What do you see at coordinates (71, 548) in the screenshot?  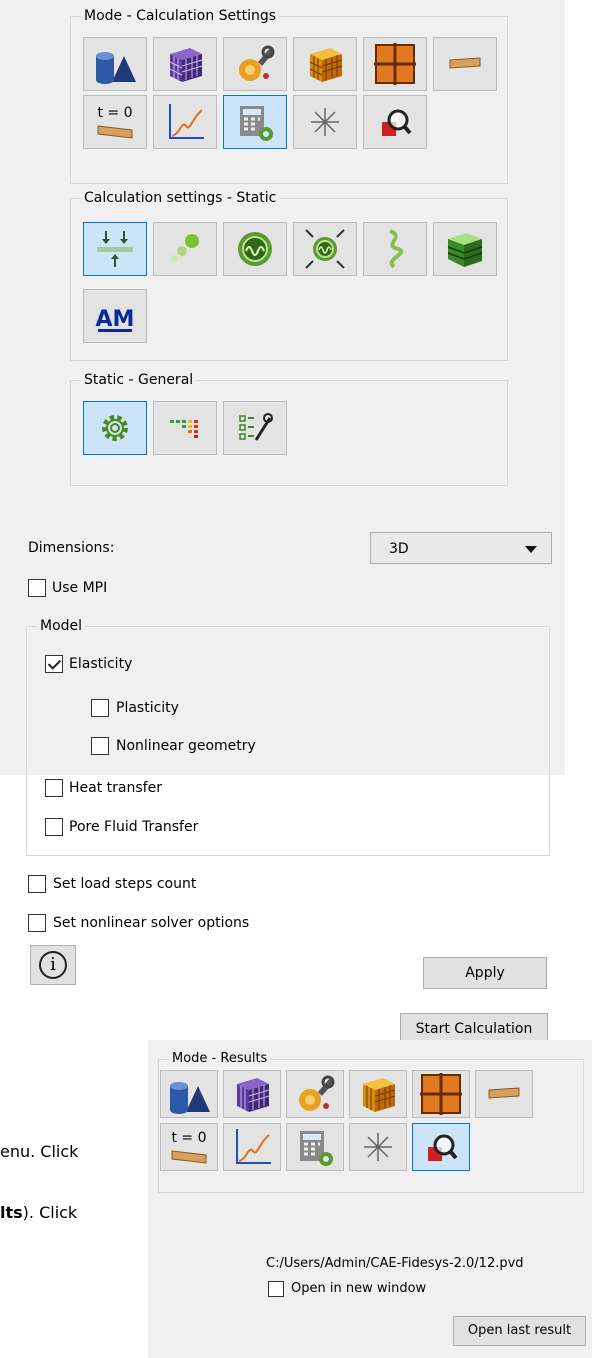 I see `dimensions-label: Dimensions:` at bounding box center [71, 548].